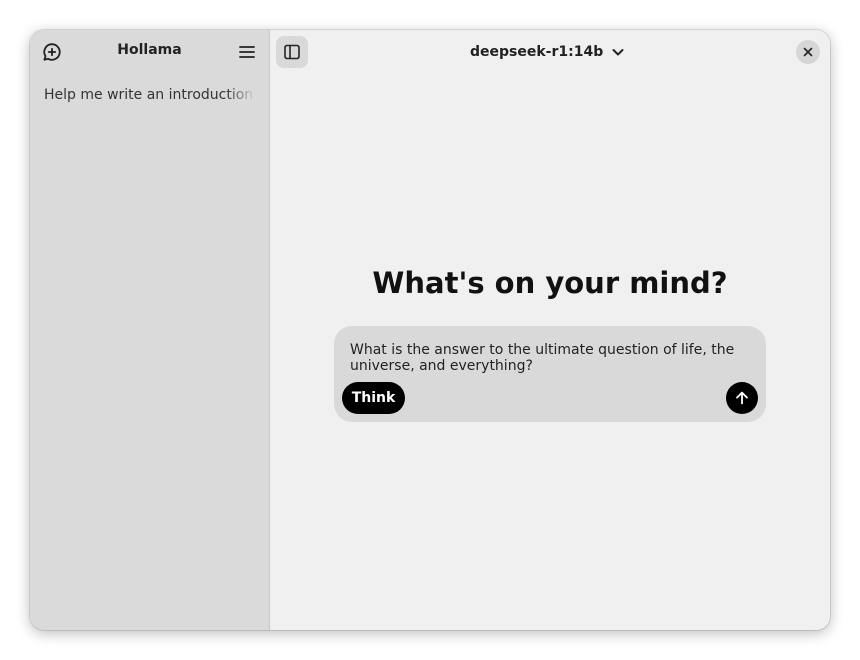 The height and width of the screenshot is (660, 860). I want to click on model-name: deepseek-r1:14b, so click(537, 52).